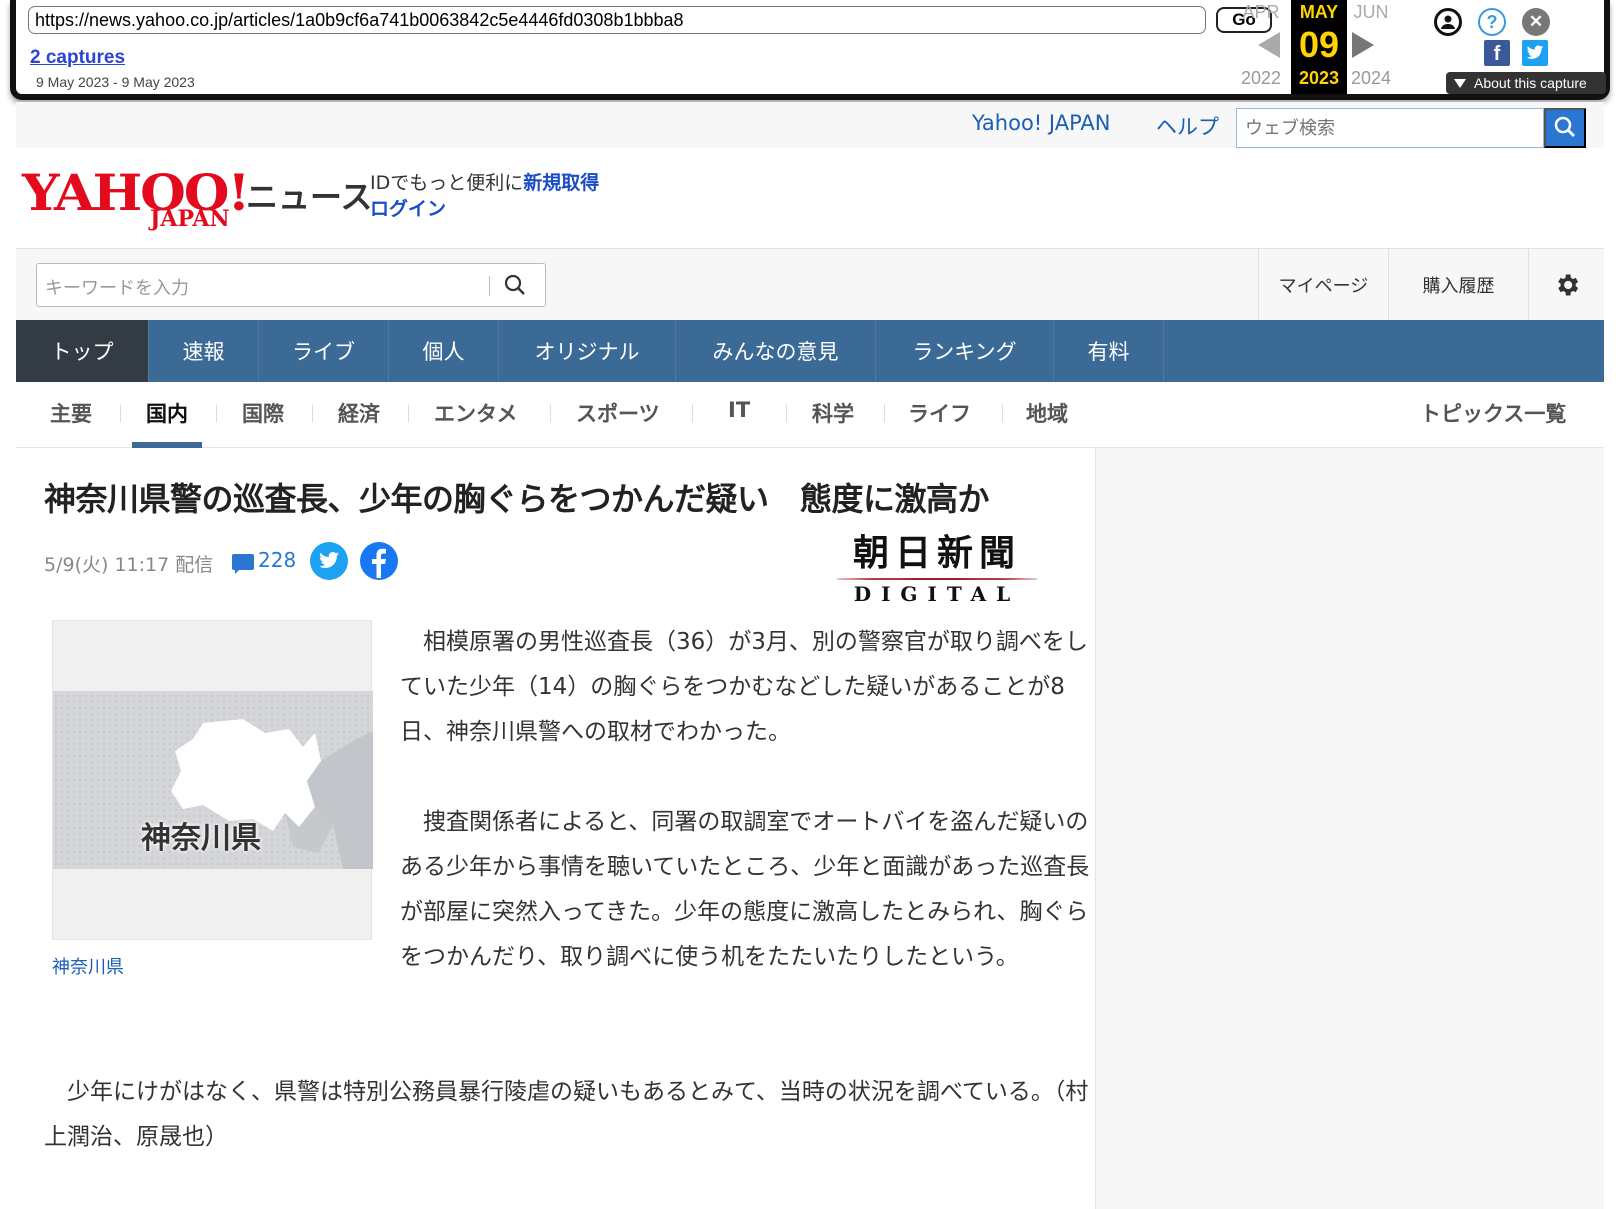 The image size is (1620, 1209). I want to click on search-row: キーワードを入力 マイページ 購入履歴, so click(810, 284).